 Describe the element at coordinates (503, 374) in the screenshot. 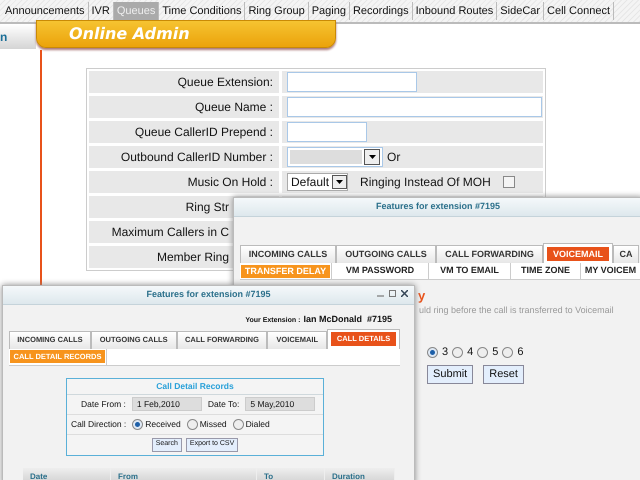

I see `form-button: Reset` at that location.